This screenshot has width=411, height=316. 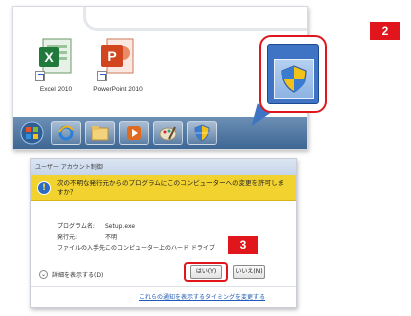 I want to click on svg-text: P, so click(x=111, y=56).